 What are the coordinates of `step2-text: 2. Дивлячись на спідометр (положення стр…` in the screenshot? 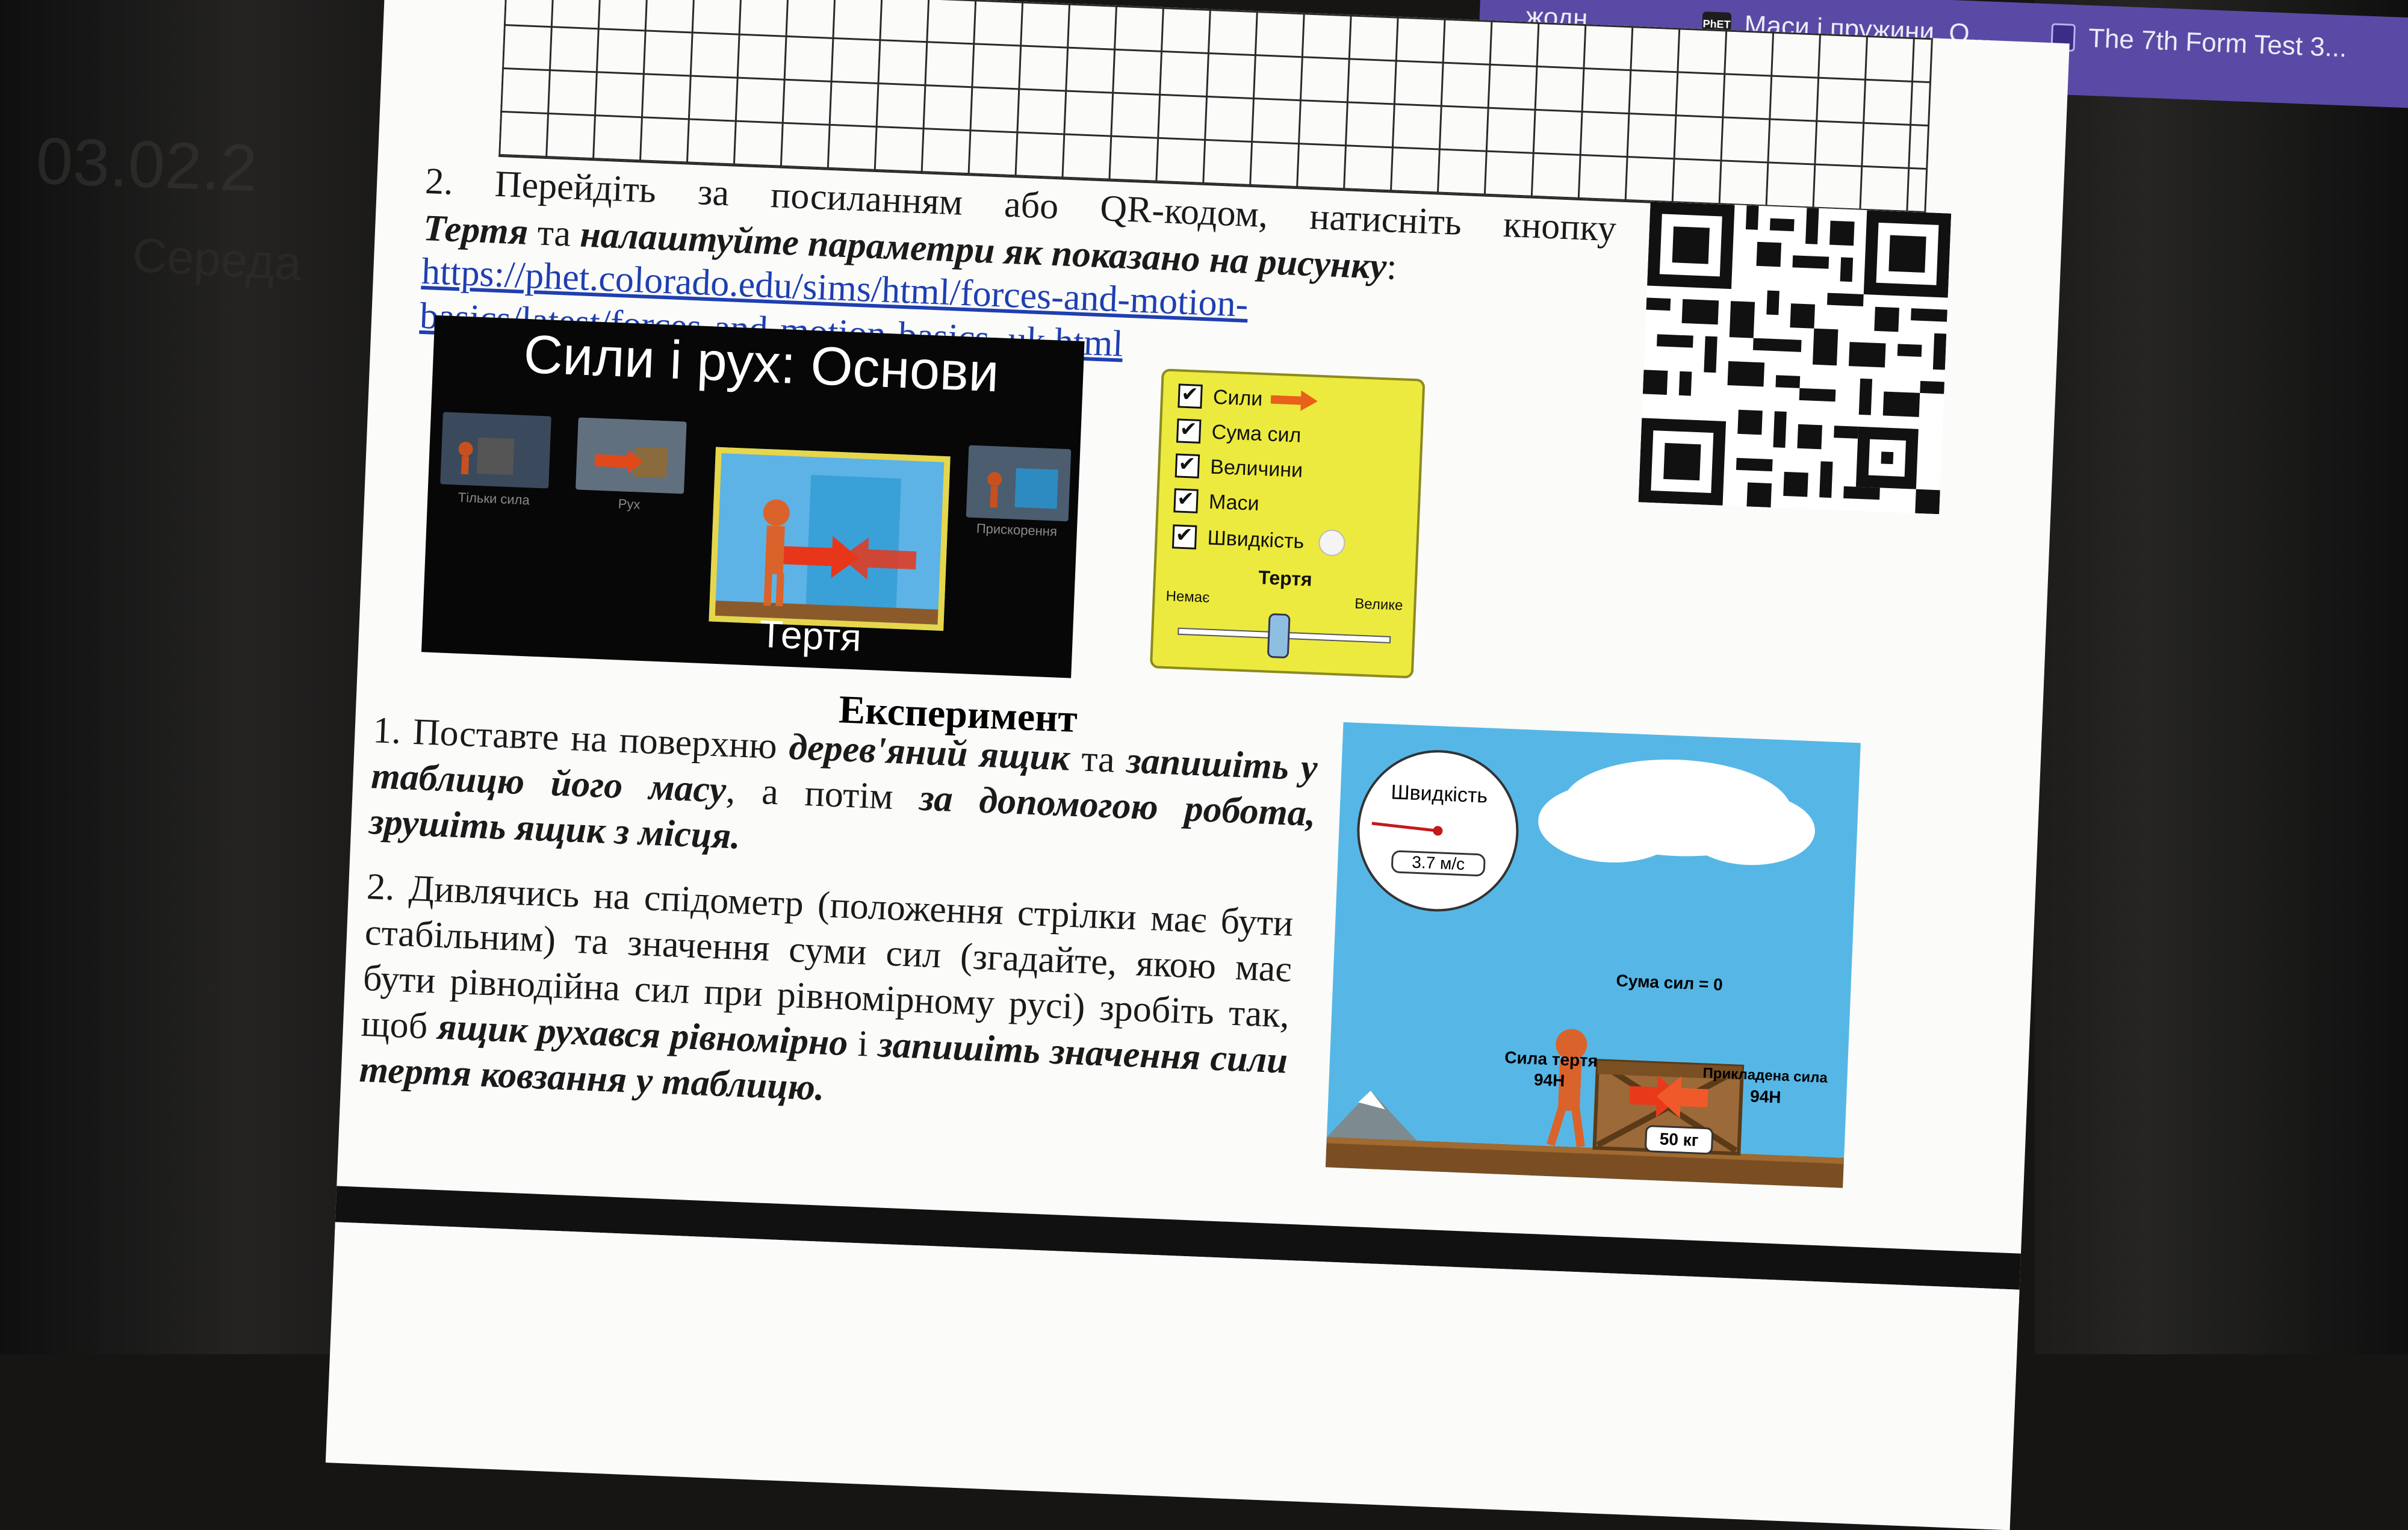 It's located at (826, 997).